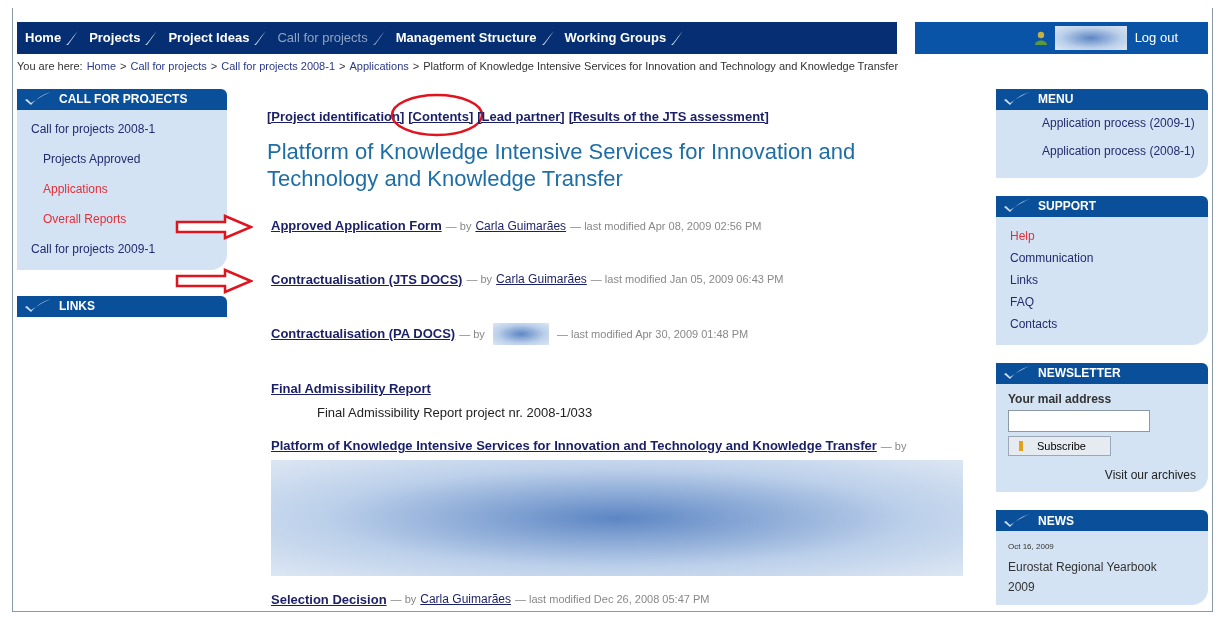 The height and width of the screenshot is (619, 1219). What do you see at coordinates (1022, 235) in the screenshot?
I see `sidebar-link: Help` at bounding box center [1022, 235].